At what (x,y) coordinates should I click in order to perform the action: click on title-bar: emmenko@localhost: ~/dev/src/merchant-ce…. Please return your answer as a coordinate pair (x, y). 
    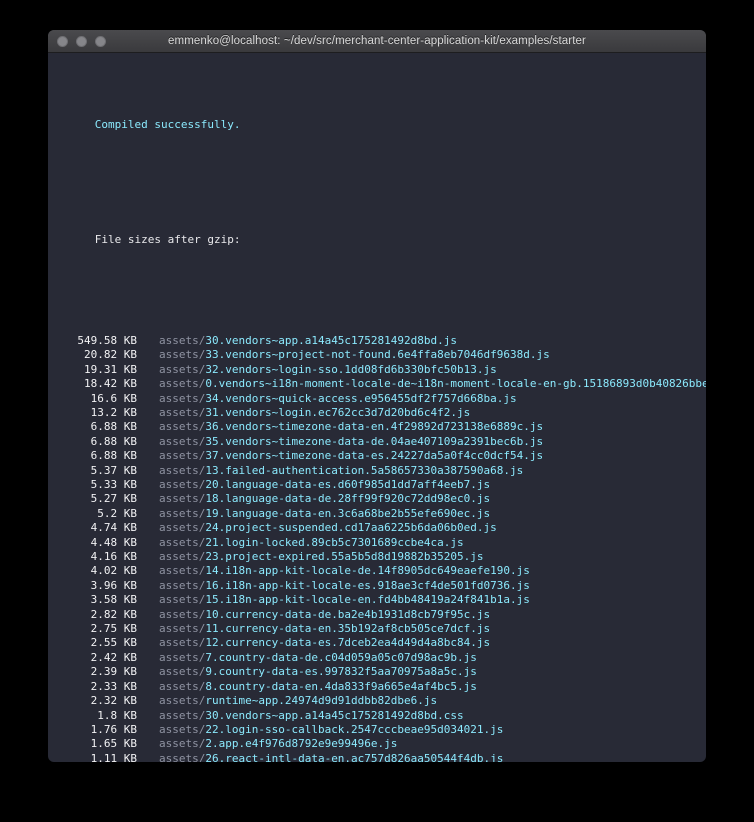
    Looking at the image, I should click on (377, 41).